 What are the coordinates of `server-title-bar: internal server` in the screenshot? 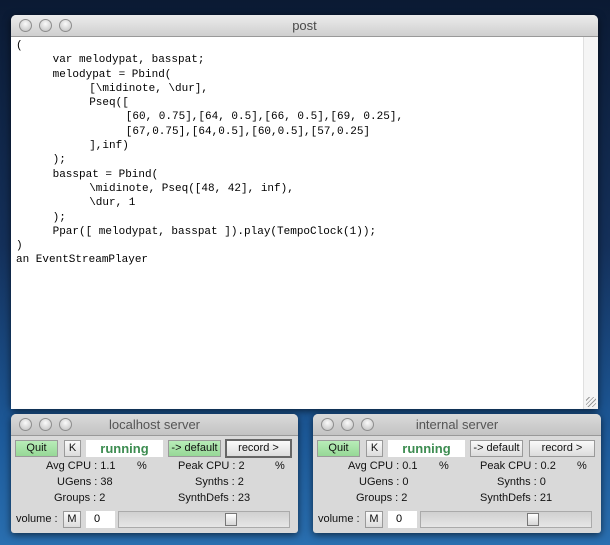 It's located at (457, 425).